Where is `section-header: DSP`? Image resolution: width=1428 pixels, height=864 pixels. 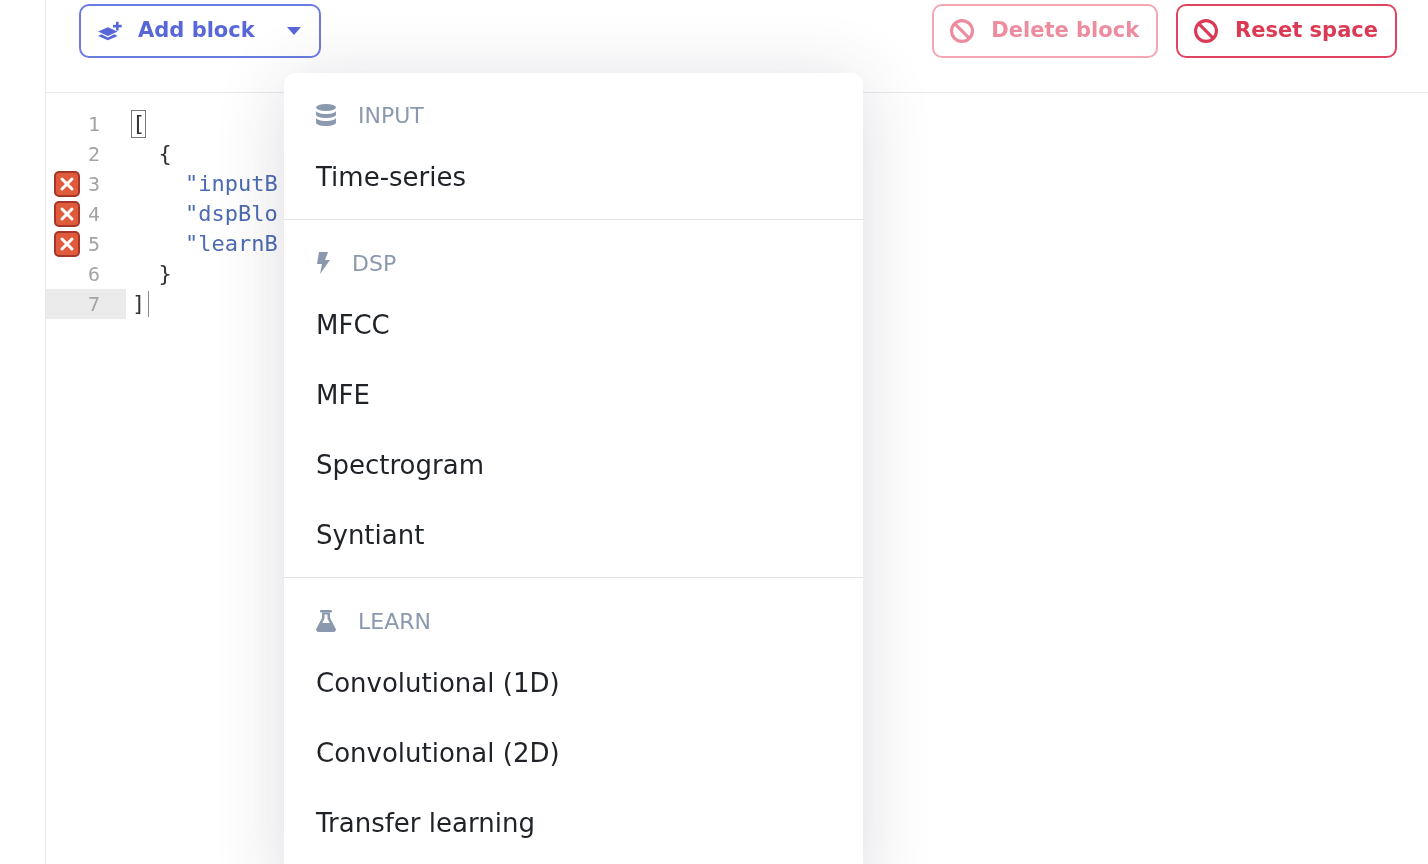
section-header: DSP is located at coordinates (374, 263).